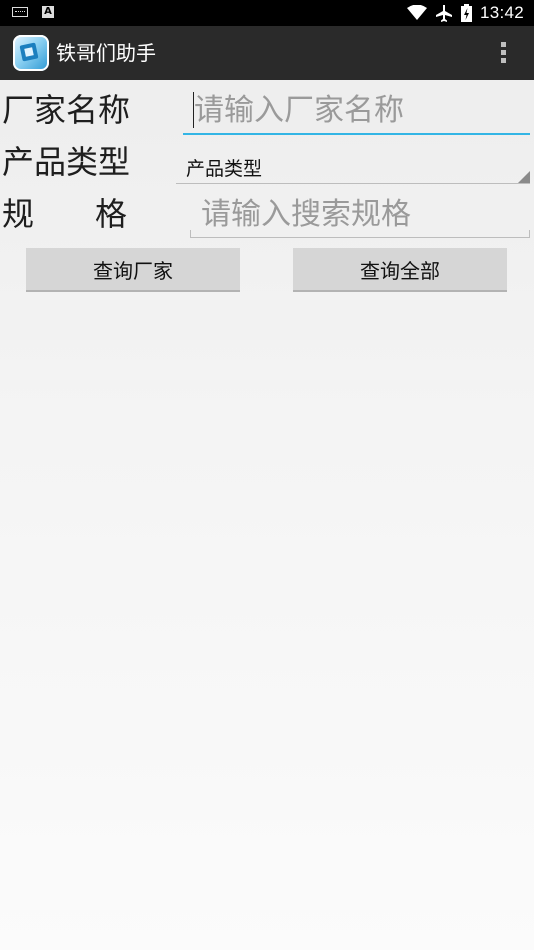 This screenshot has width=534, height=950. What do you see at coordinates (33, 12) in the screenshot?
I see `status-left-icons: A` at bounding box center [33, 12].